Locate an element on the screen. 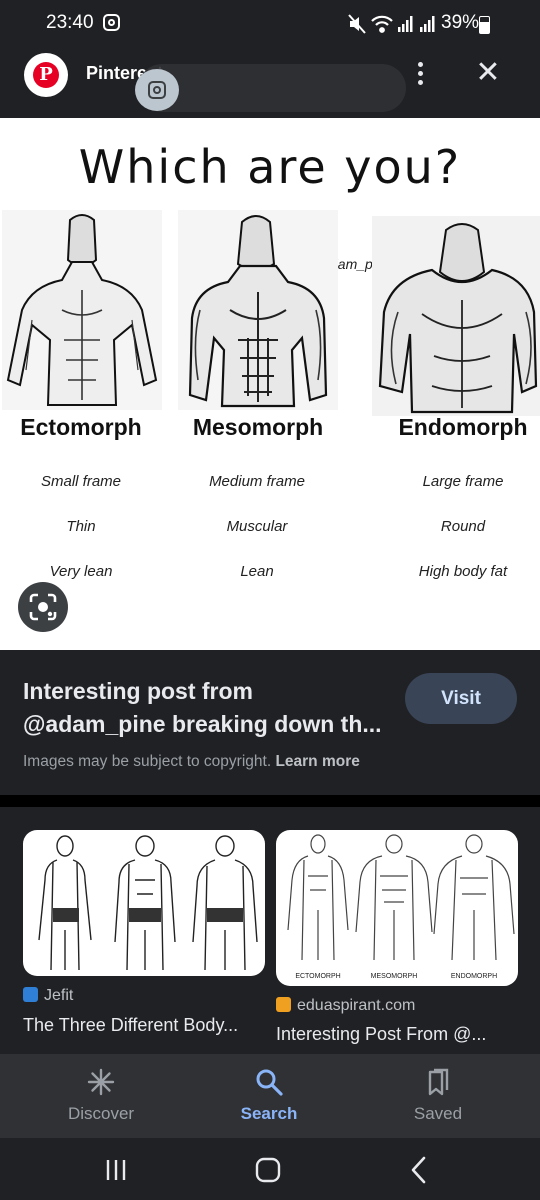 The height and width of the screenshot is (1200, 540). endomorph-figure is located at coordinates (456, 316).